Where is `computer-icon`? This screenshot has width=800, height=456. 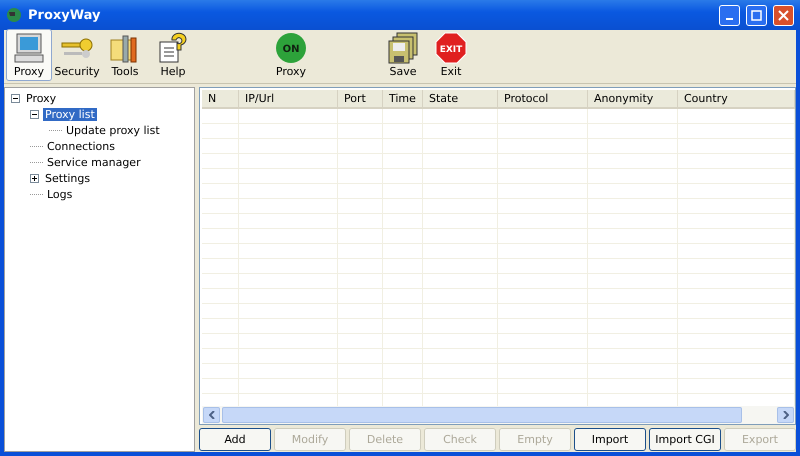
computer-icon is located at coordinates (29, 48).